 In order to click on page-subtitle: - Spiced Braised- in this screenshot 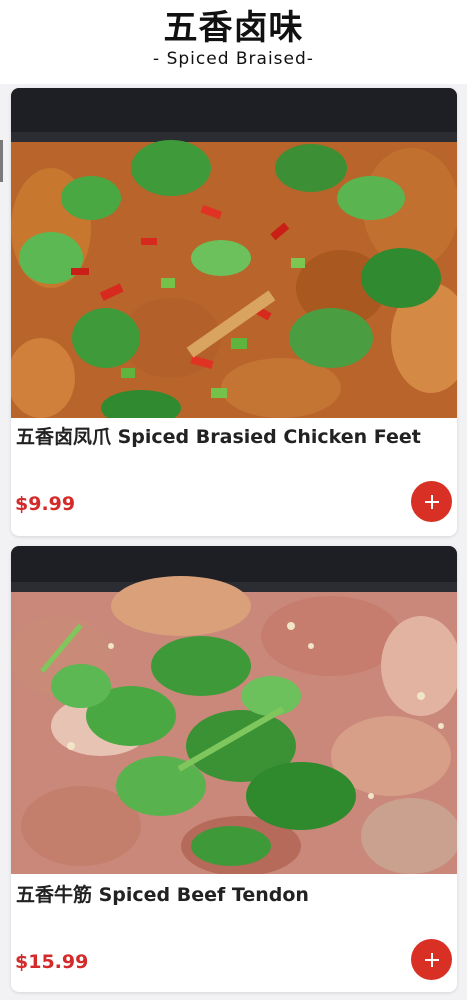, I will do `click(233, 59)`.